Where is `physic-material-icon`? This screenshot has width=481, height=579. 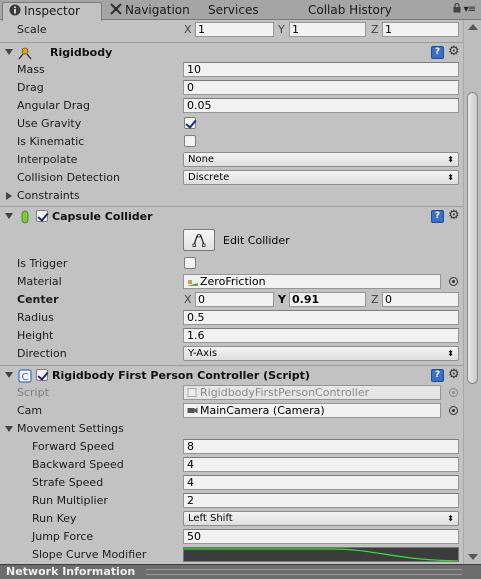
physic-material-icon is located at coordinates (192, 283).